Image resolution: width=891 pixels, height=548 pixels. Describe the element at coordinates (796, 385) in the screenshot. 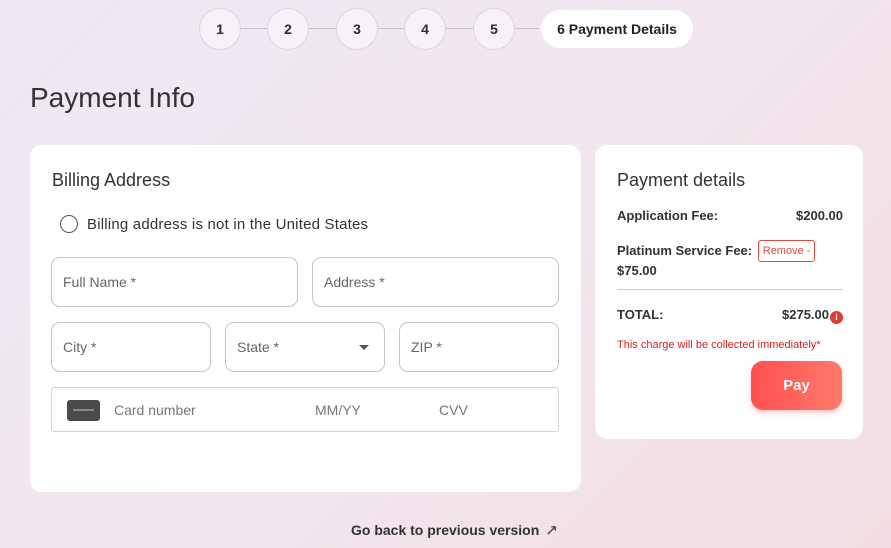

I see `pay-button: Pay` at that location.